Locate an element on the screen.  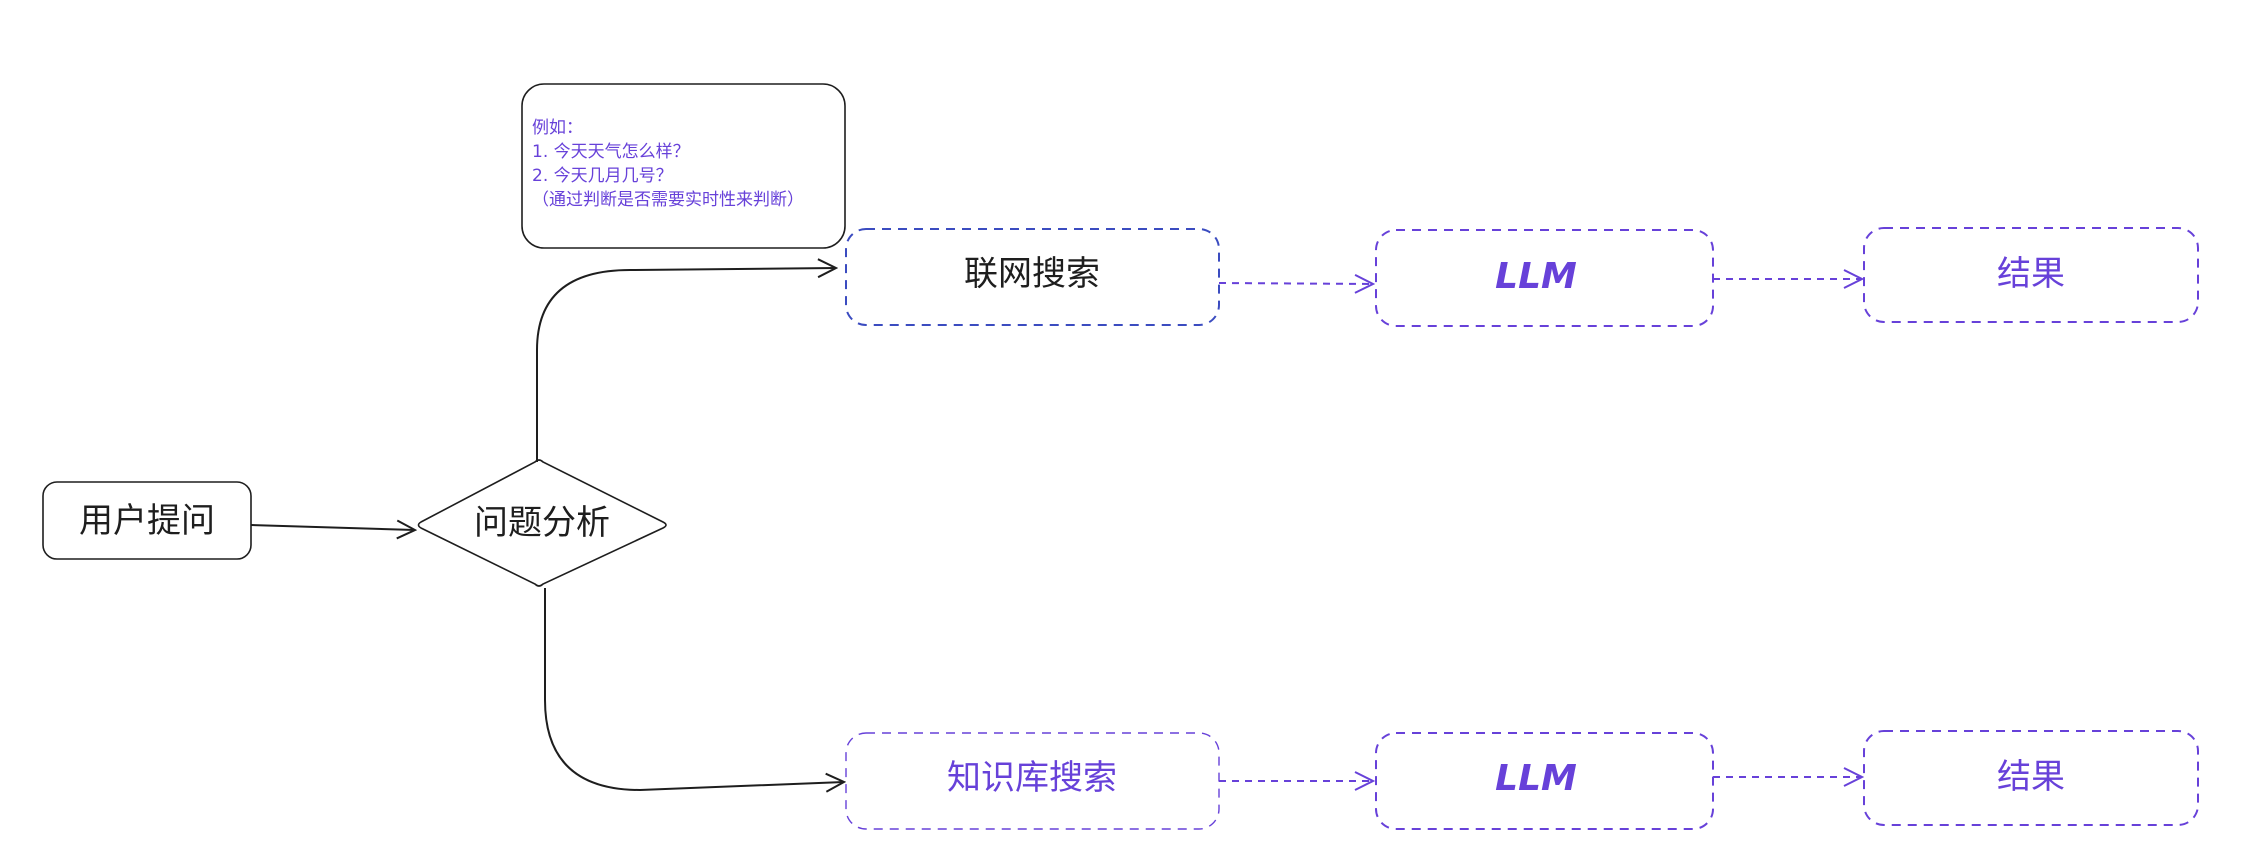
example-note-line-1: 例如： is located at coordinates (557, 128).